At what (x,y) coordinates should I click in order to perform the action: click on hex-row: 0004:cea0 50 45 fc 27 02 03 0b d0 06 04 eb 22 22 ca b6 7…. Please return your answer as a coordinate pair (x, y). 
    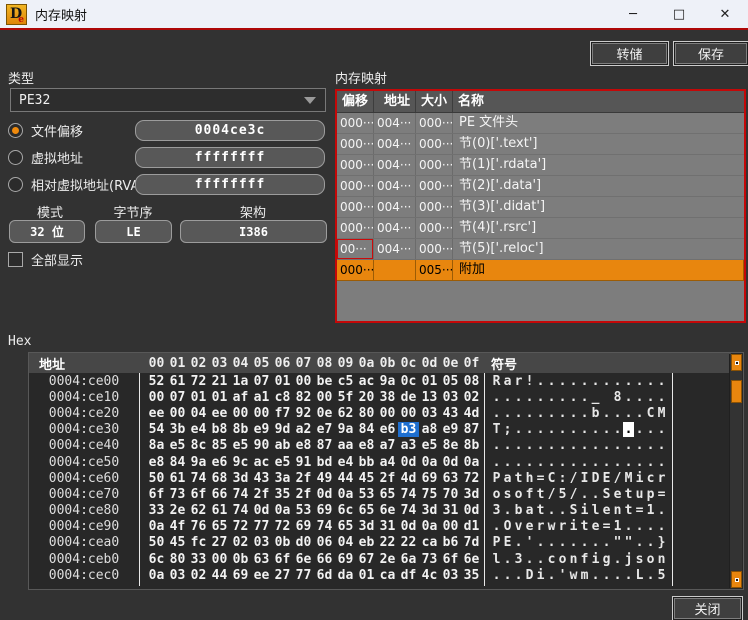
    Looking at the image, I should click on (348, 543).